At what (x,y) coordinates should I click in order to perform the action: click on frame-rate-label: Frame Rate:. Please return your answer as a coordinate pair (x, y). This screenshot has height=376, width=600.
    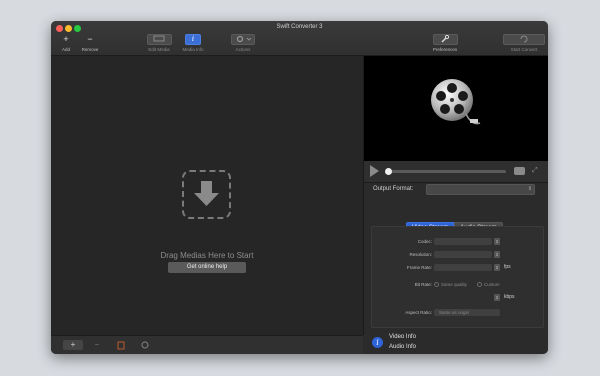
    Looking at the image, I should click on (419, 267).